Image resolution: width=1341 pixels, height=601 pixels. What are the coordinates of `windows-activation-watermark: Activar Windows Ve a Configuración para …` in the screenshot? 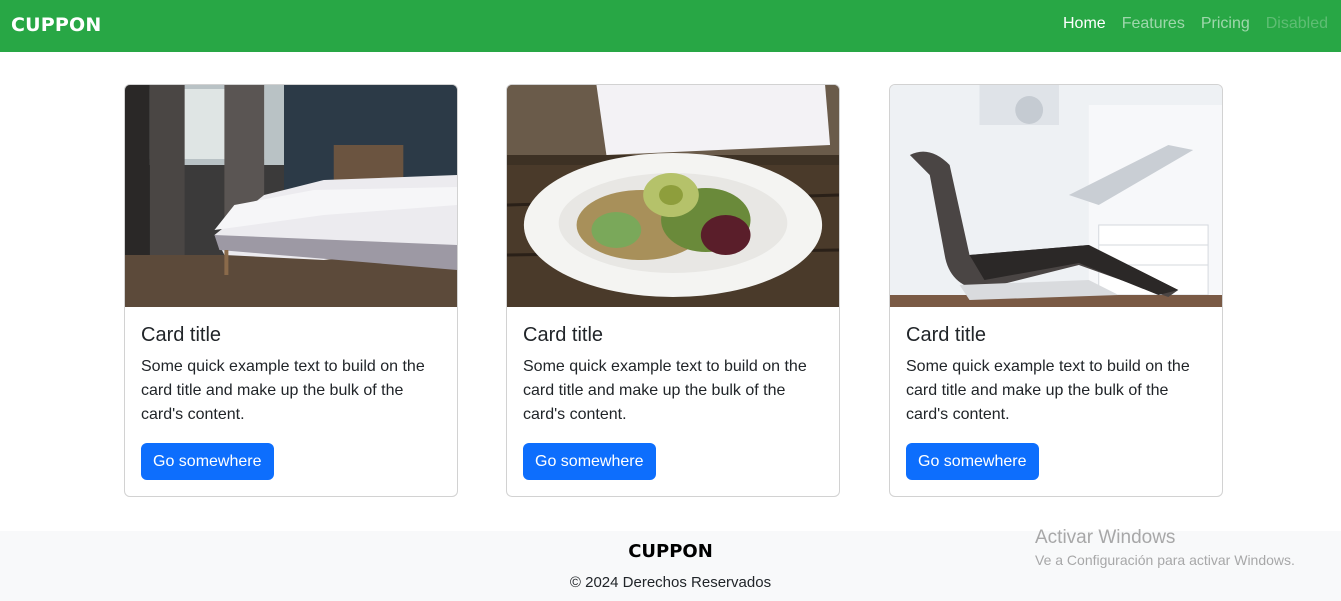 It's located at (1165, 547).